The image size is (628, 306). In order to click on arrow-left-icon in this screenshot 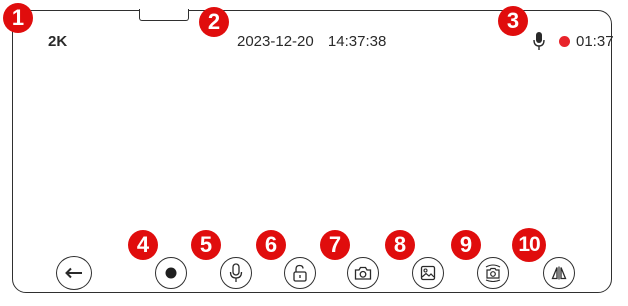, I will do `click(73, 273)`.